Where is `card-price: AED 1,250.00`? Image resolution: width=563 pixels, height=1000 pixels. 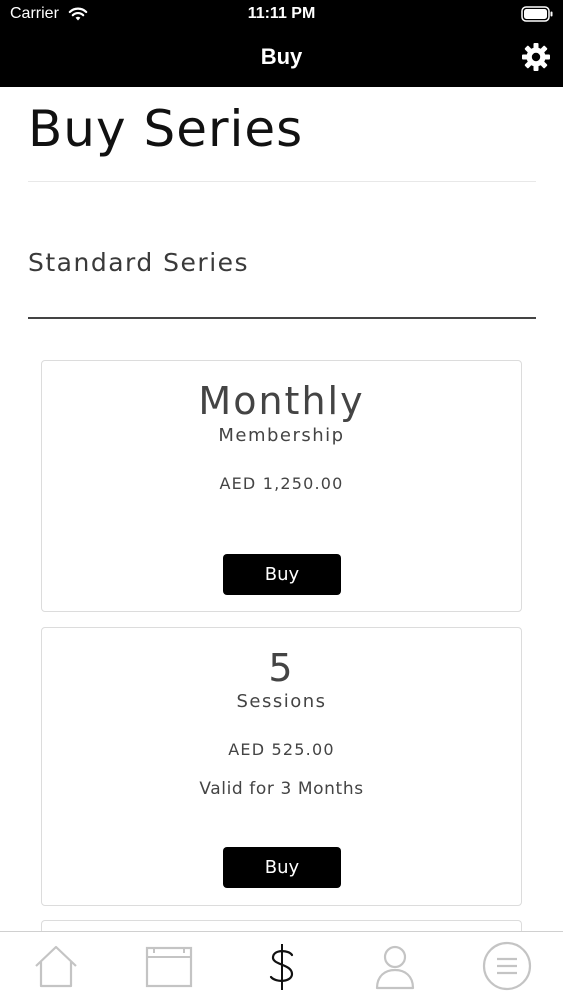
card-price: AED 1,250.00 is located at coordinates (281, 483).